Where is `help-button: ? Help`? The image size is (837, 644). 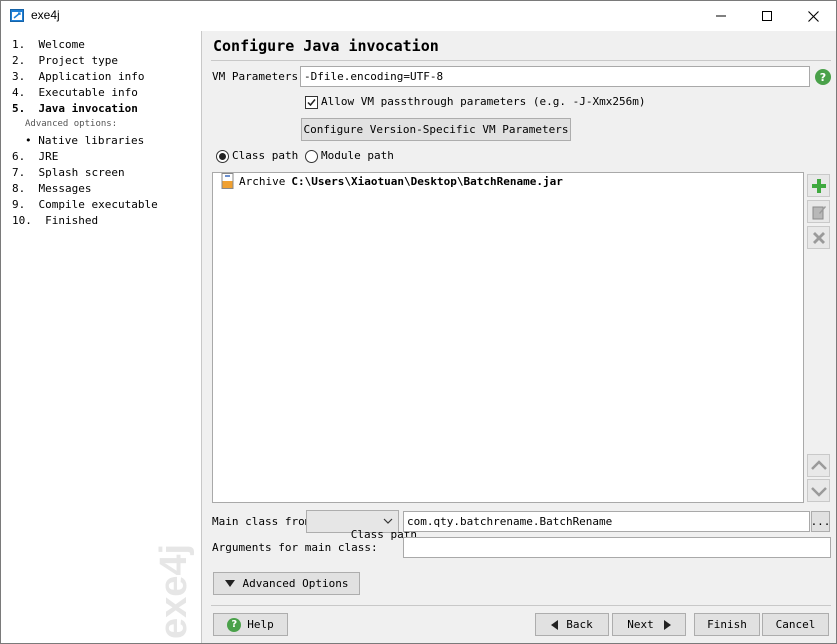
help-button: ? Help is located at coordinates (250, 624).